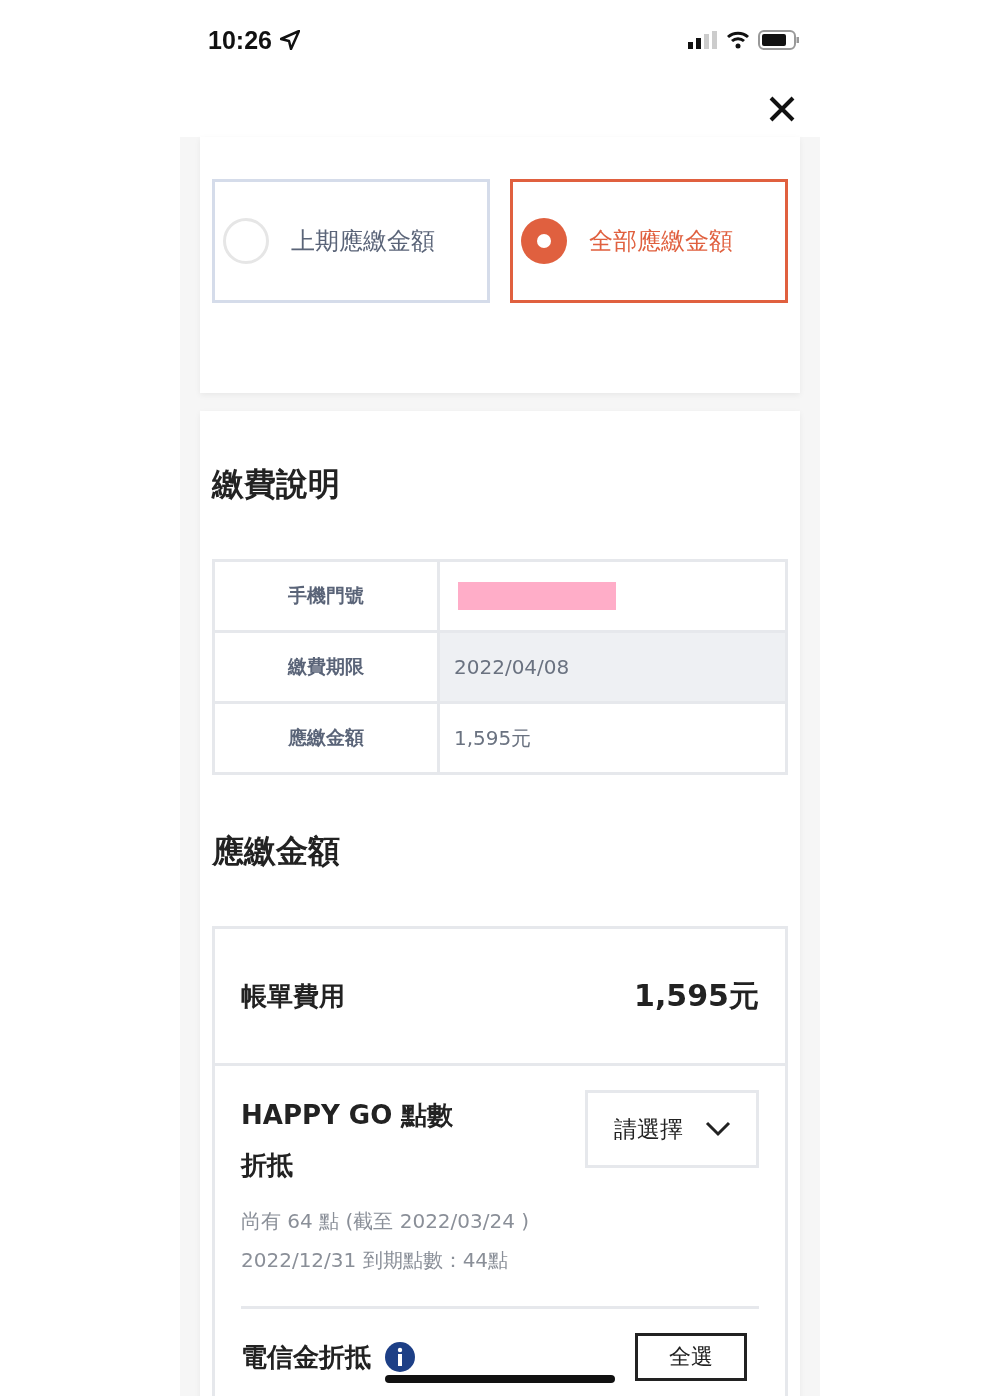 The image size is (1000, 1396). What do you see at coordinates (691, 1357) in the screenshot?
I see `select-all-button: 全選` at bounding box center [691, 1357].